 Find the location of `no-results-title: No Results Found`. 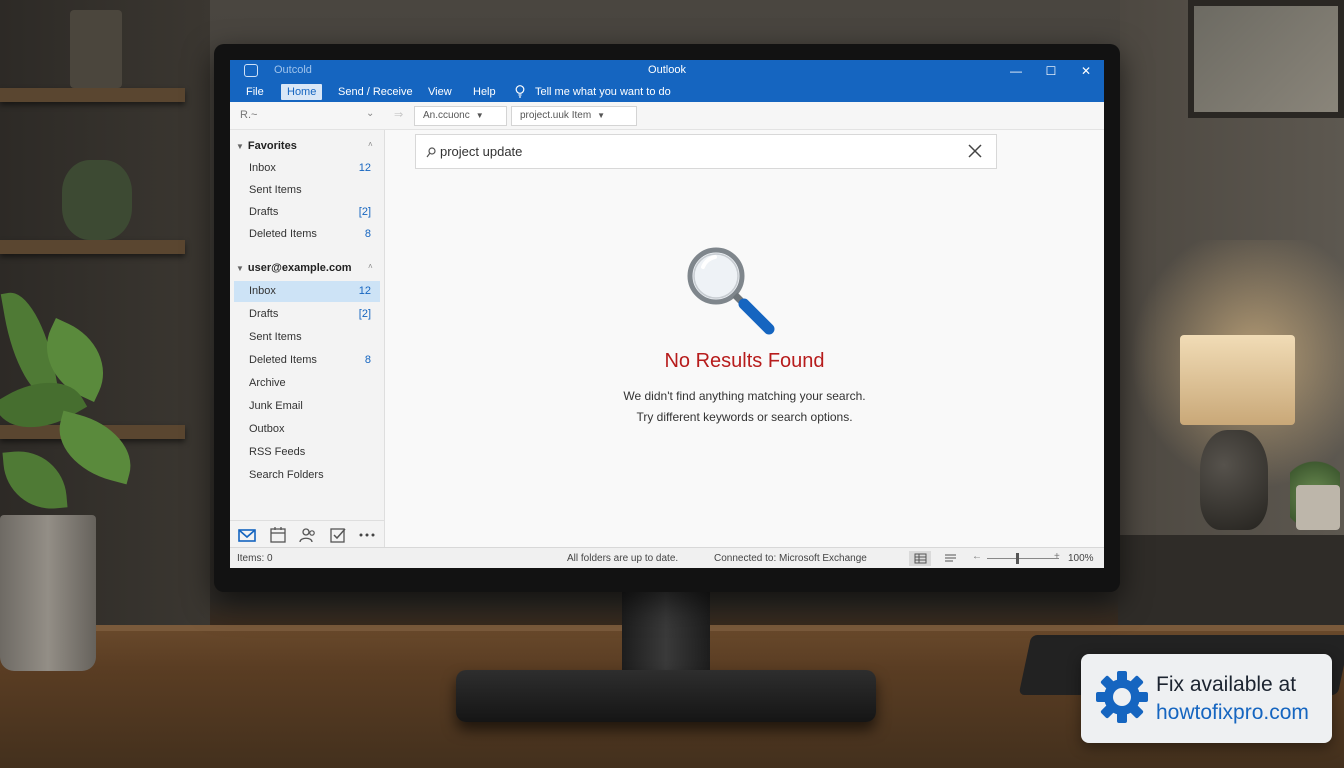

no-results-title: No Results Found is located at coordinates (744, 361).